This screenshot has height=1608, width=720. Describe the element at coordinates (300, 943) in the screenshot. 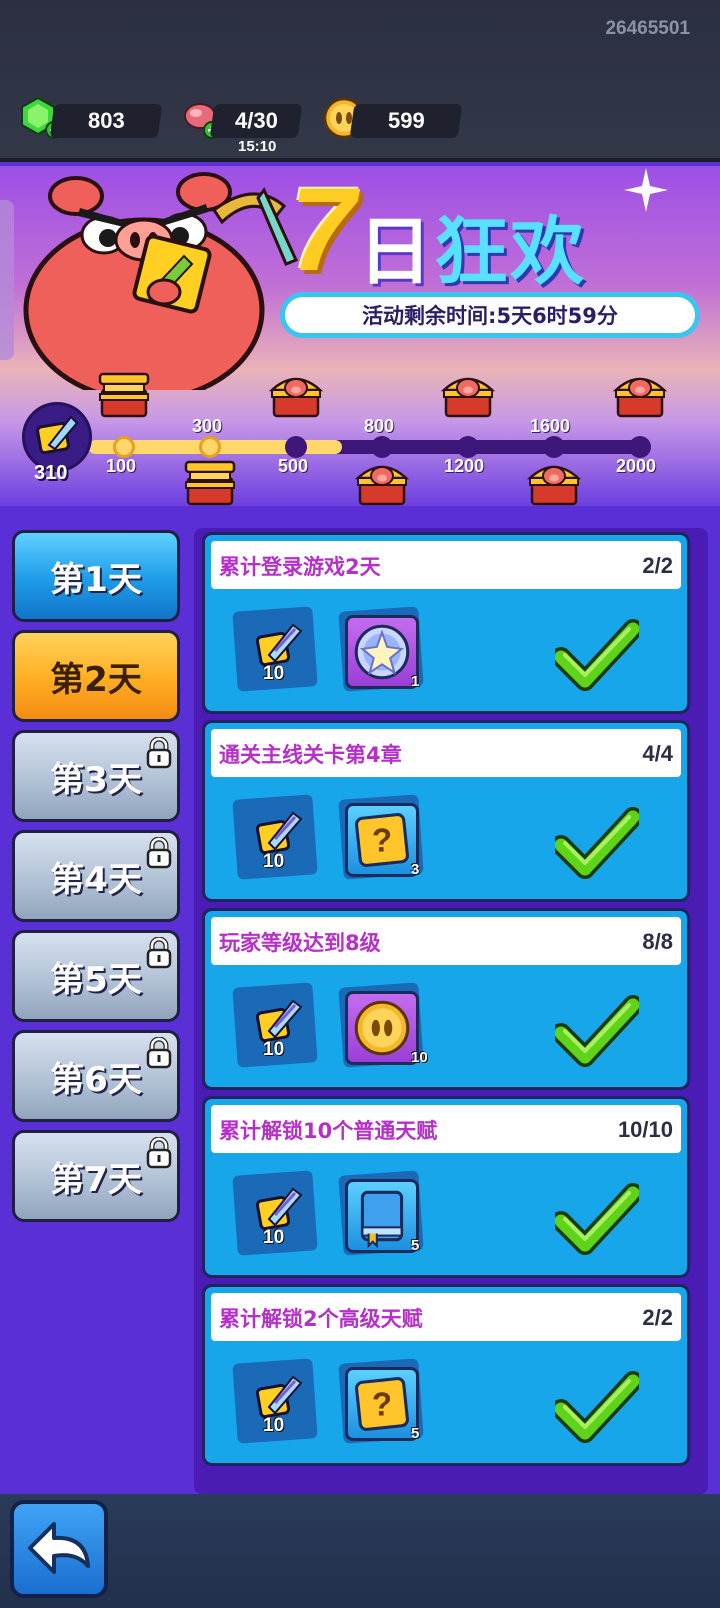

I see `task-title: 玩家等级达到8级` at that location.